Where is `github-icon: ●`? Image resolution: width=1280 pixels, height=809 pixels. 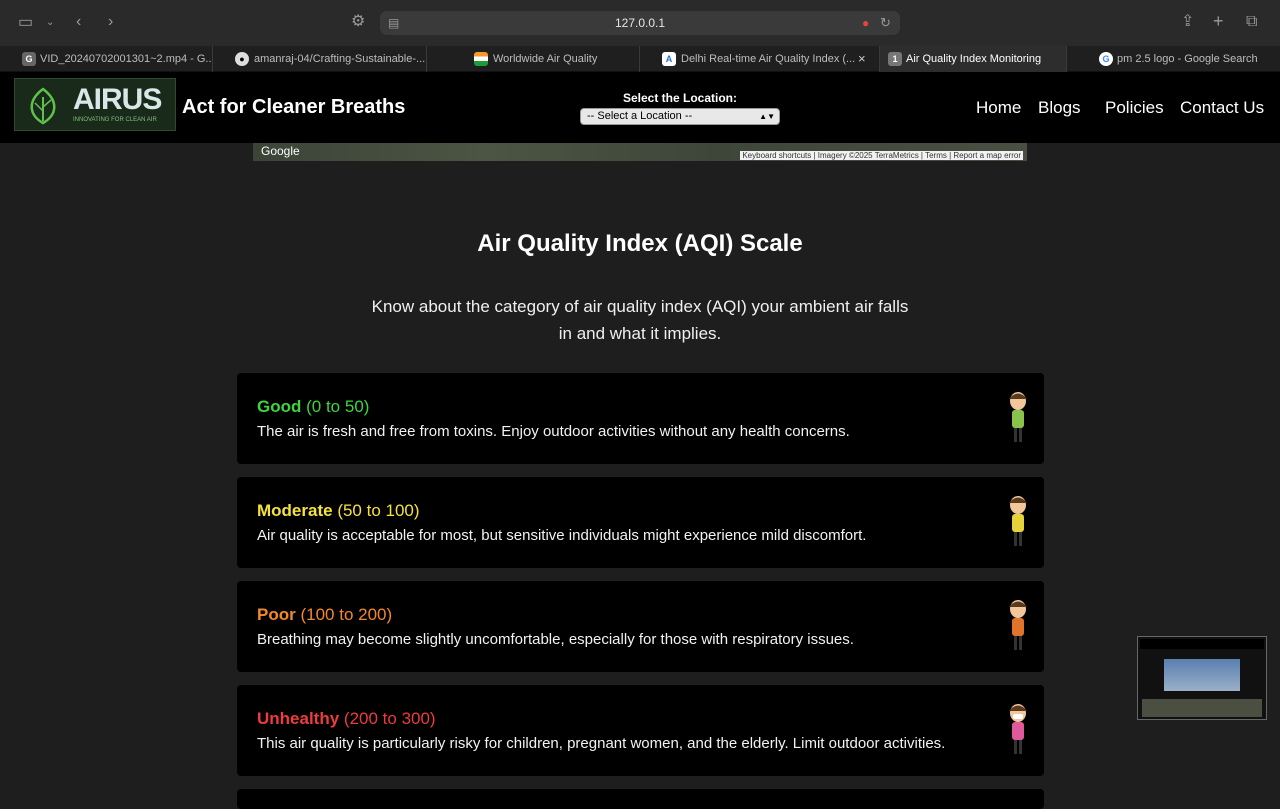 github-icon: ● is located at coordinates (242, 59).